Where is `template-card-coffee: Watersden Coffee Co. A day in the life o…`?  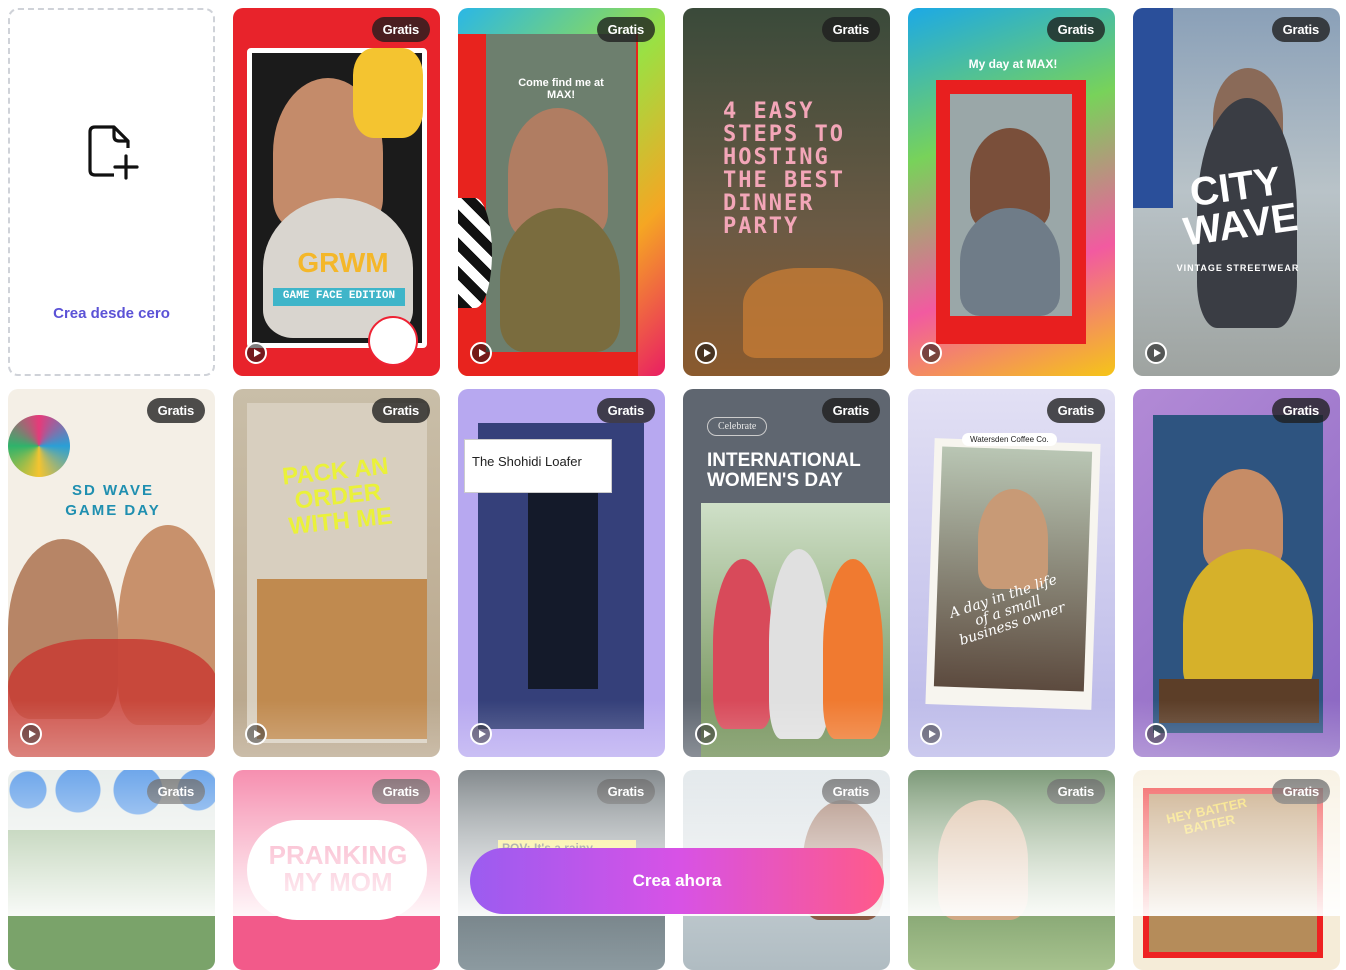
template-card-coffee: Watersden Coffee Co. A day in the life o… is located at coordinates (1011, 573).